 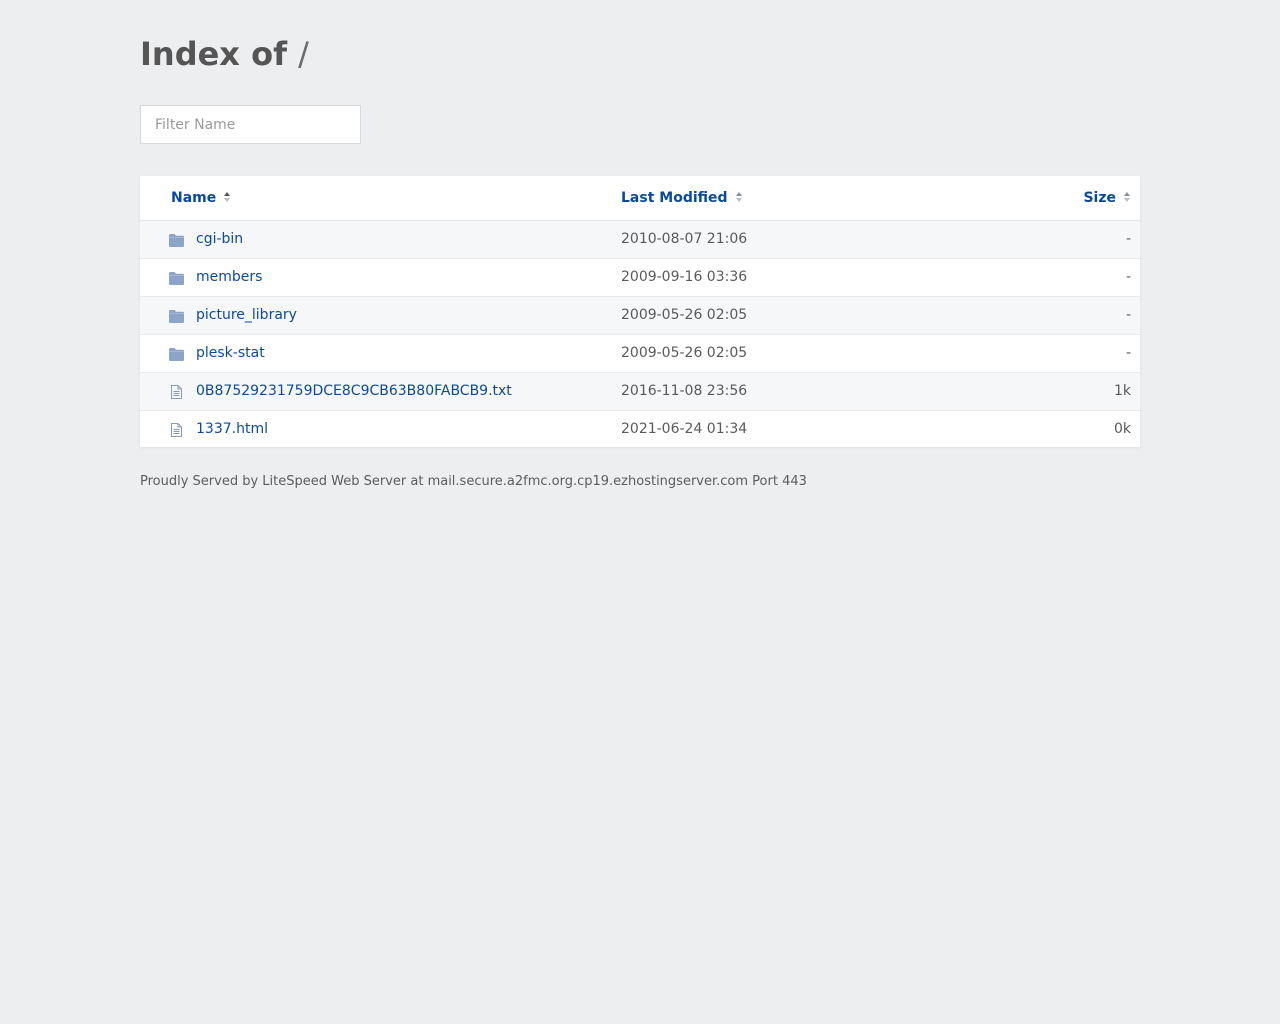 I want to click on table-row: 1337.html 2021-06-24 01:34 0k, so click(x=640, y=429).